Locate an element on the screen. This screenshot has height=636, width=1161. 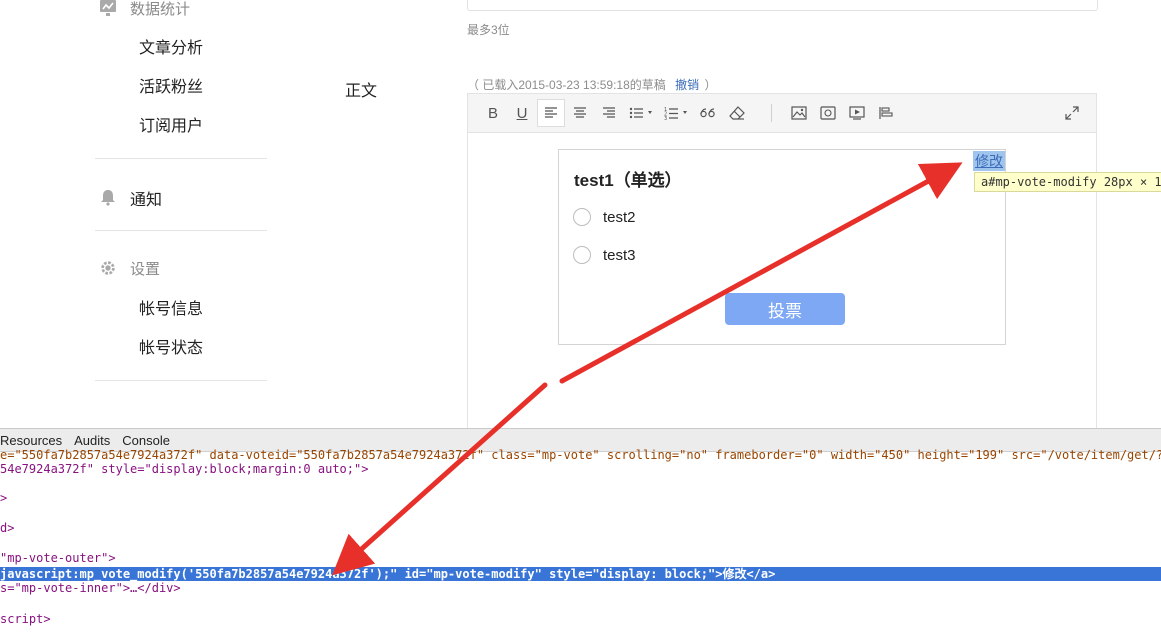
quote-icon is located at coordinates (707, 113).